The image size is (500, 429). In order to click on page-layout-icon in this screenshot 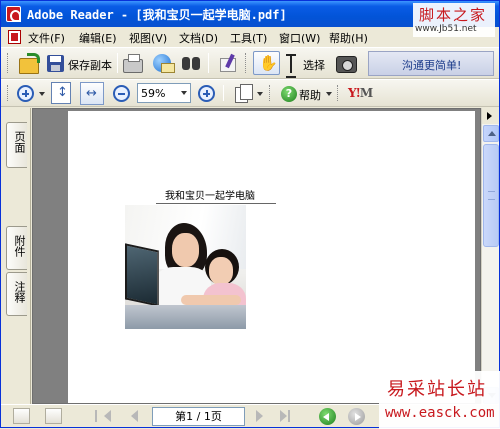, I will do `click(244, 94)`.